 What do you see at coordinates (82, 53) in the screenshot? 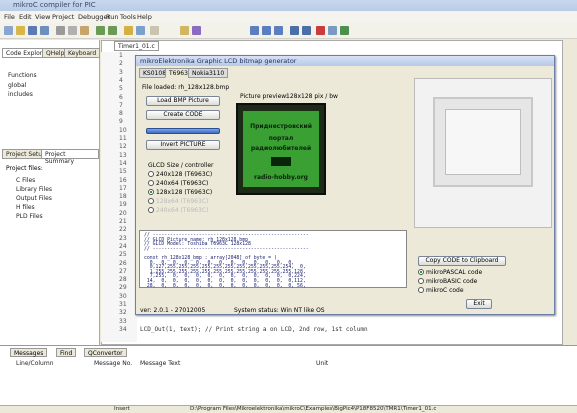
I see `tab-keyboard: Keyboard` at bounding box center [82, 53].